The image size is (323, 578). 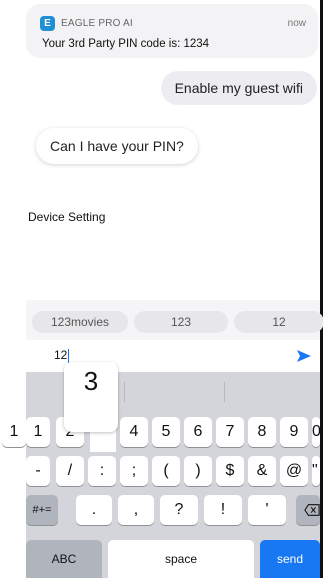 I want to click on key-7: 7, so click(x=230, y=432).